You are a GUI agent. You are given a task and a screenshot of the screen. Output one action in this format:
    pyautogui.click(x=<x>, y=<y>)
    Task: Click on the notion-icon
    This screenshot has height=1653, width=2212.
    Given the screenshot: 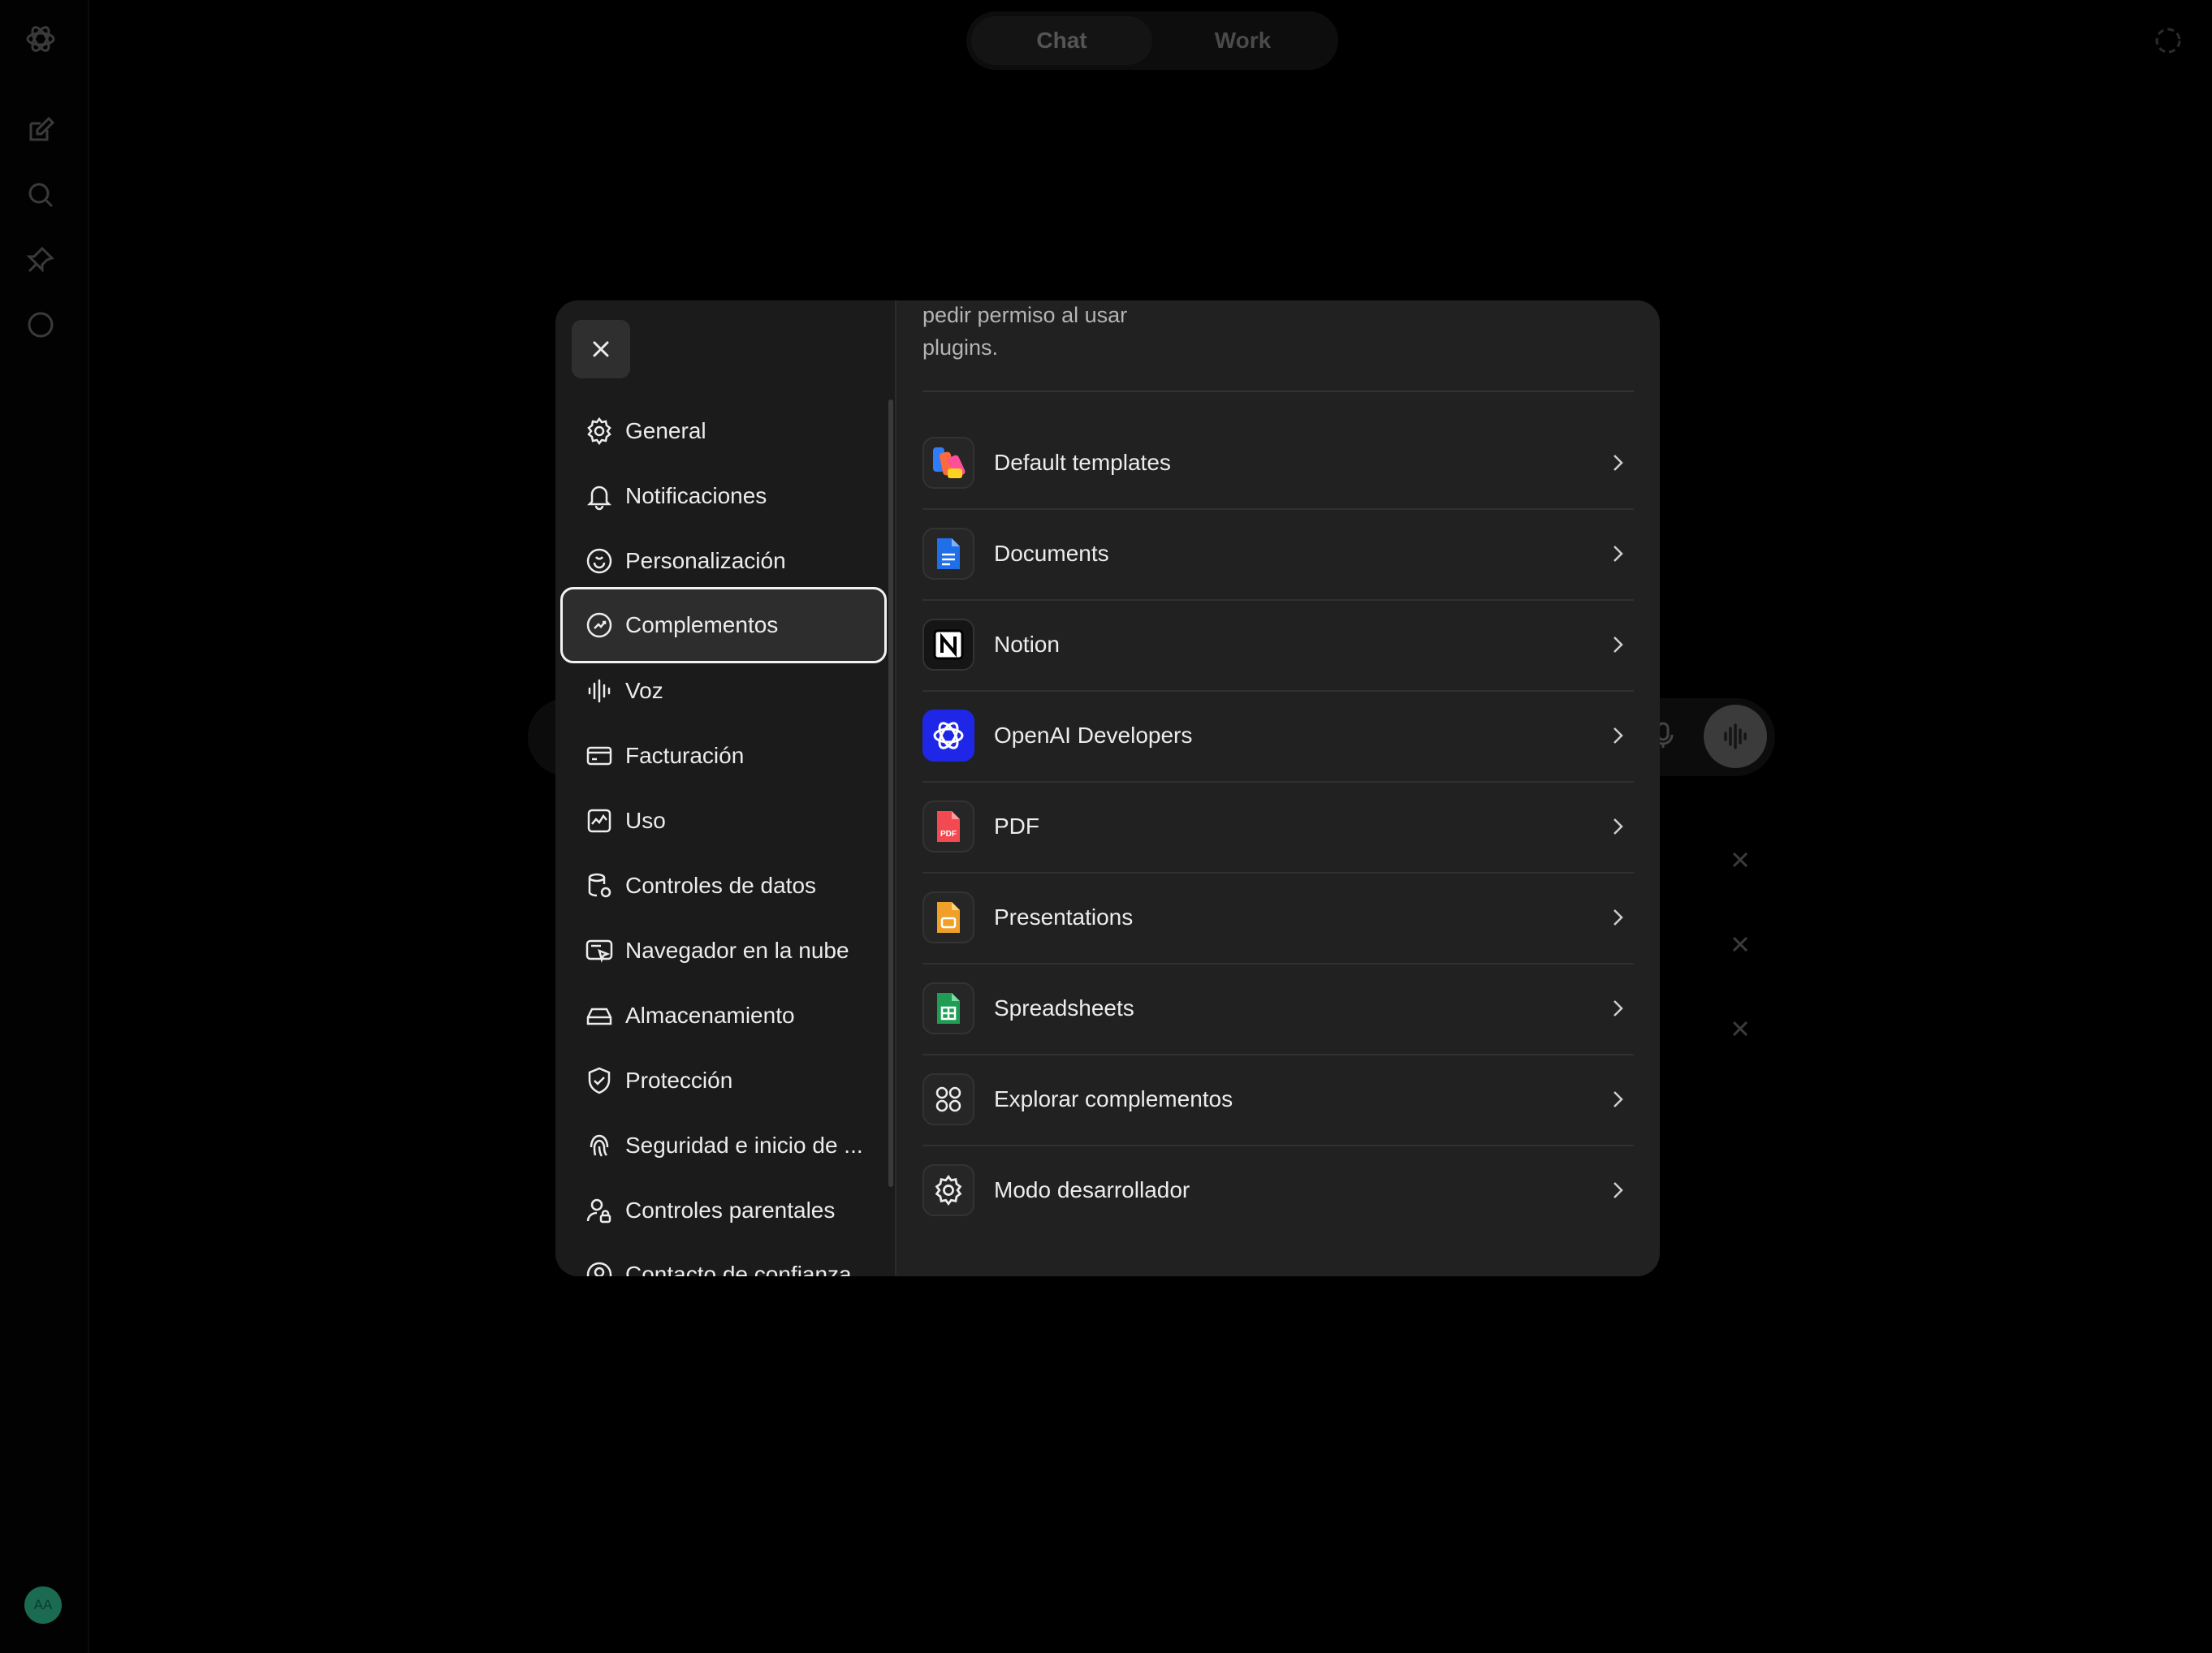 What is the action you would take?
    pyautogui.click(x=948, y=645)
    